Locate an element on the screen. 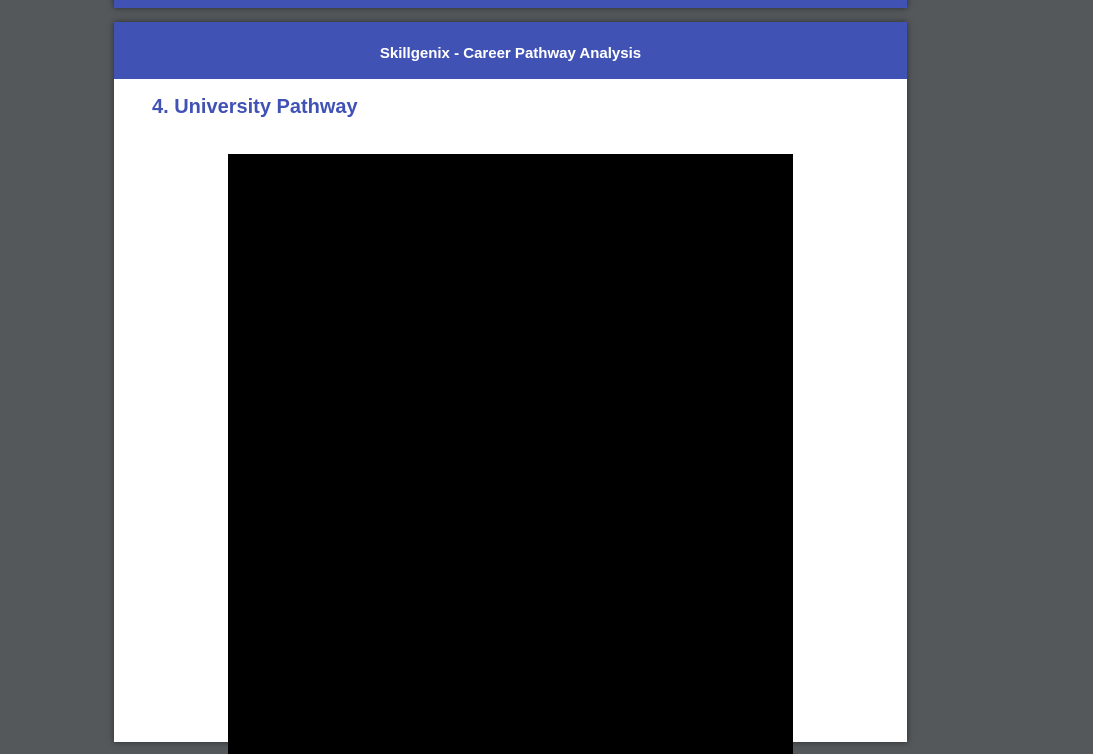 The image size is (1093, 754). previous-page is located at coordinates (510, 4).